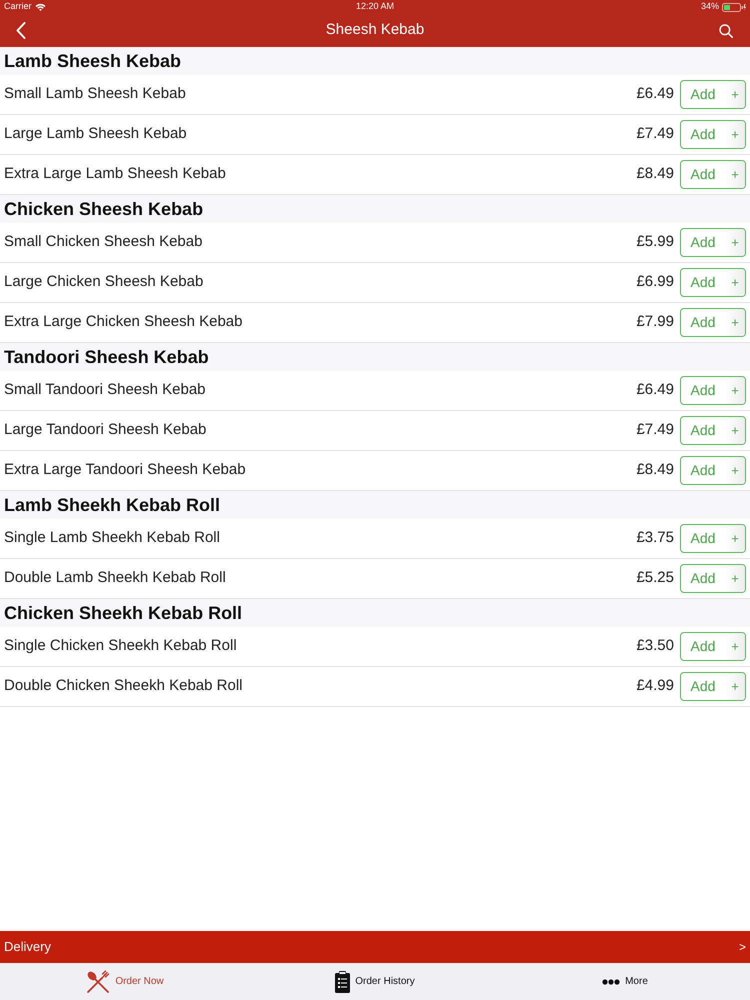  What do you see at coordinates (655, 538) in the screenshot?
I see `item-price: £3.75` at bounding box center [655, 538].